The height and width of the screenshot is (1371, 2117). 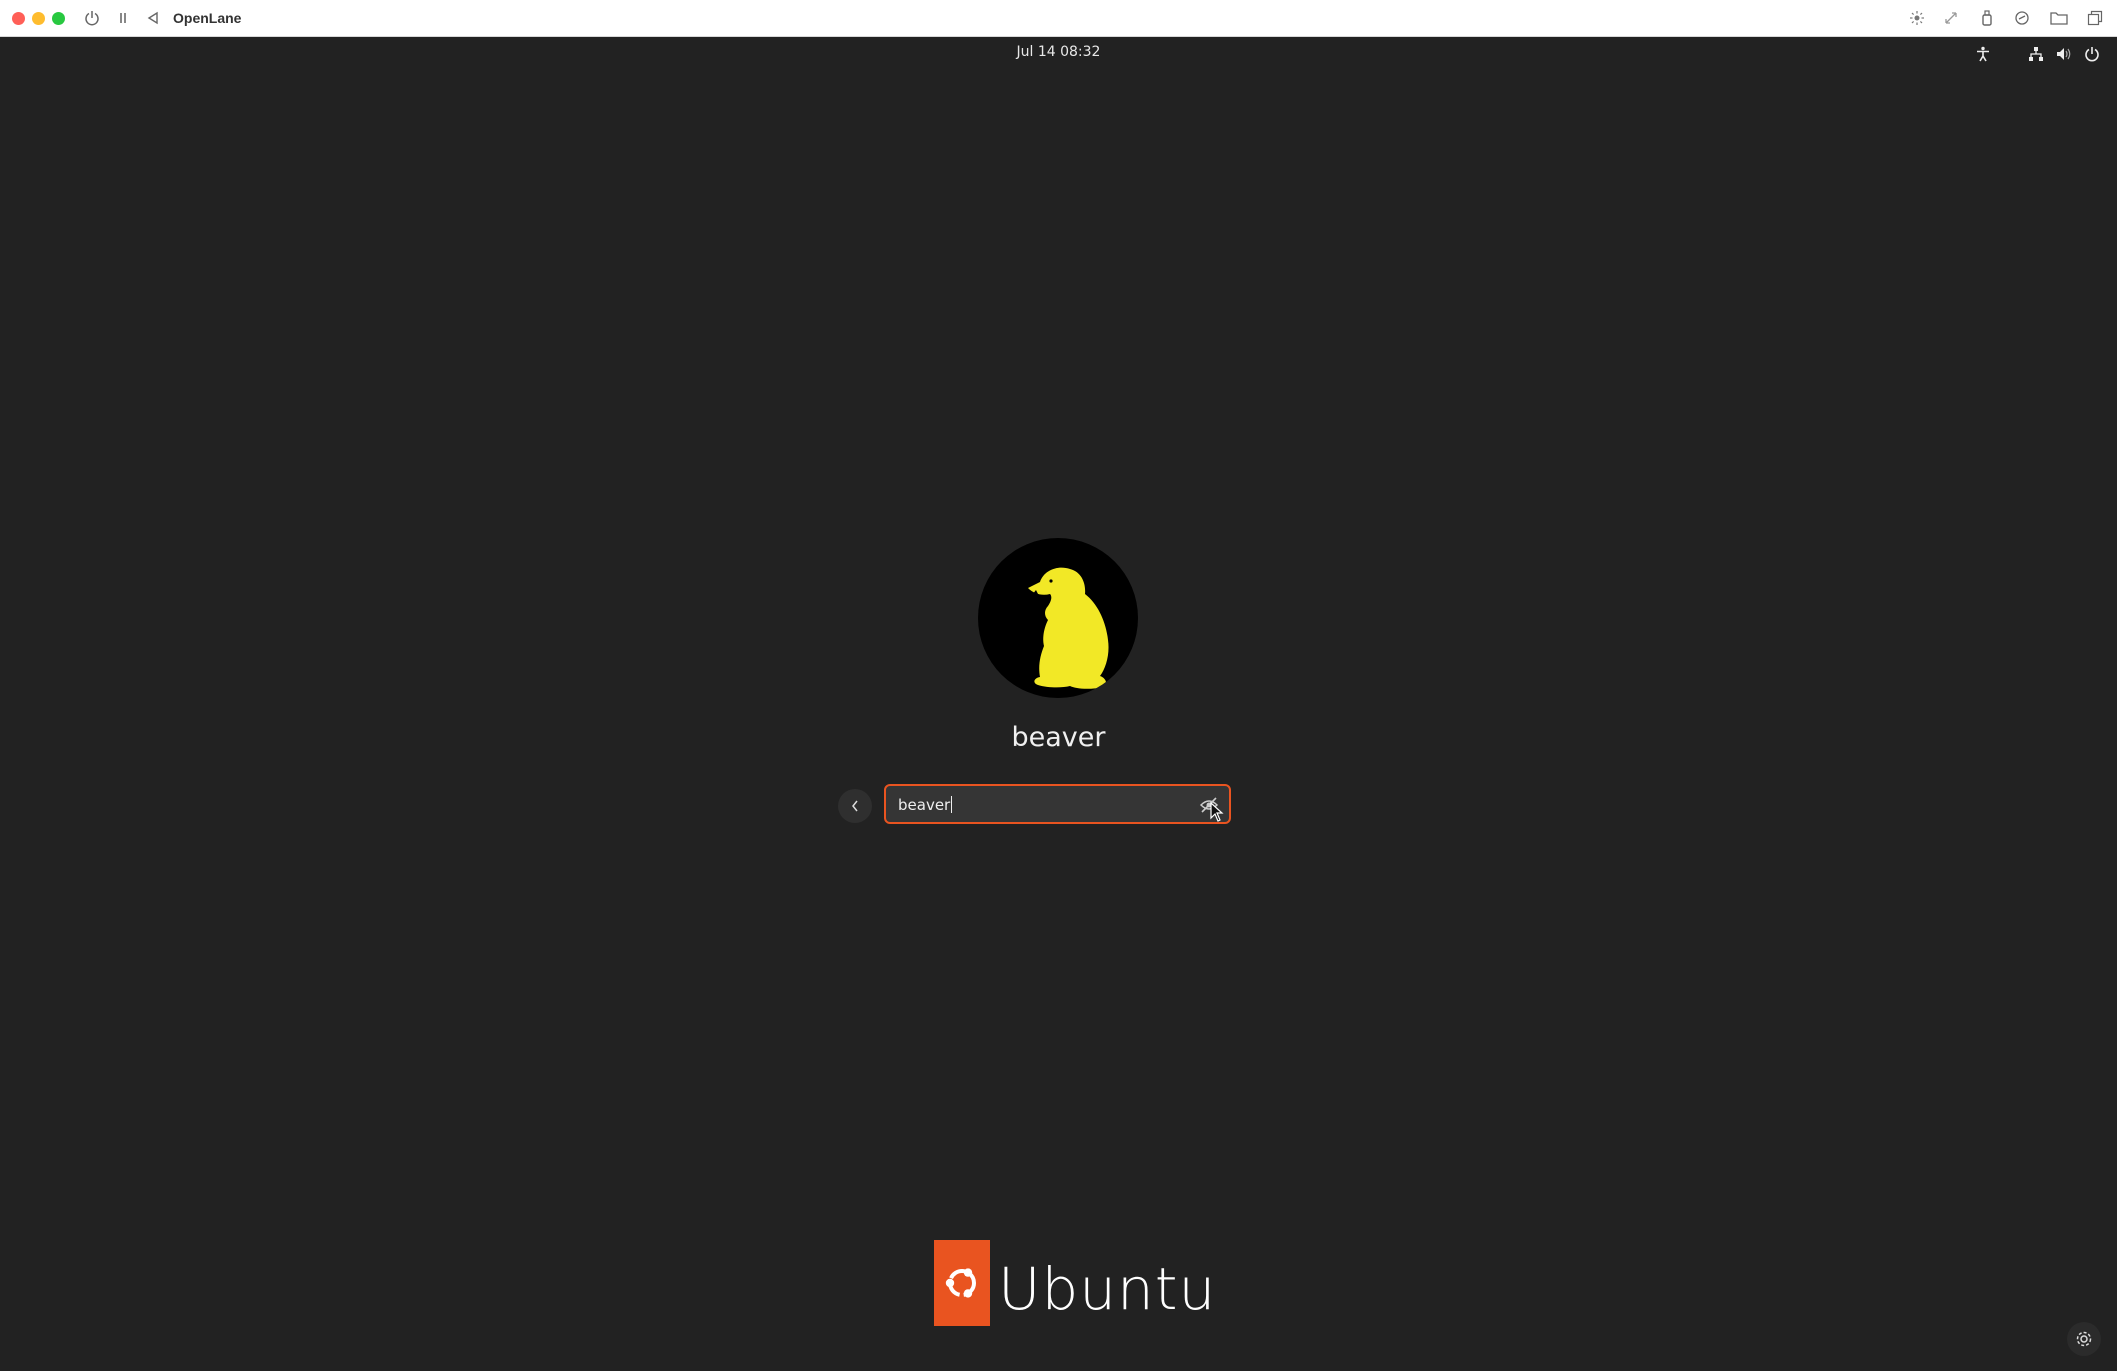 I want to click on minimize-window-button, so click(x=38, y=18).